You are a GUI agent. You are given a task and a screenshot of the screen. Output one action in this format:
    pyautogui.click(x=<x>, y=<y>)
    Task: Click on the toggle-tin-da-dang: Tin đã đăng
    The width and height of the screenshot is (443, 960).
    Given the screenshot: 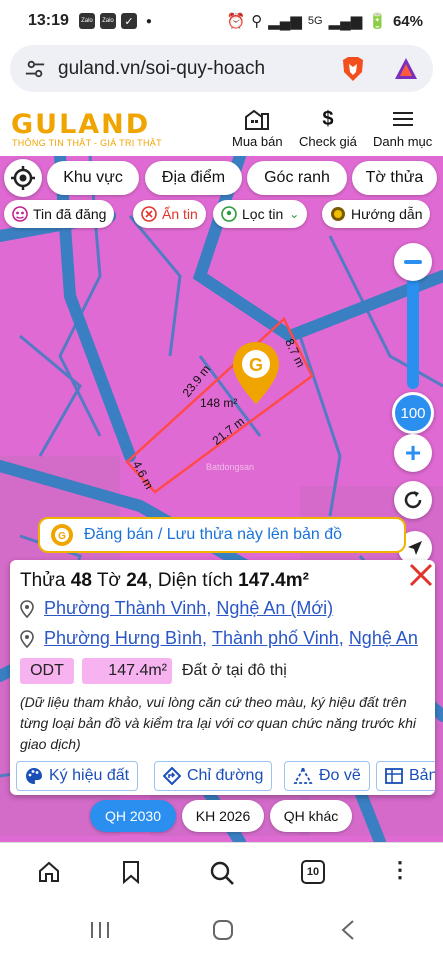 What is the action you would take?
    pyautogui.click(x=59, y=214)
    